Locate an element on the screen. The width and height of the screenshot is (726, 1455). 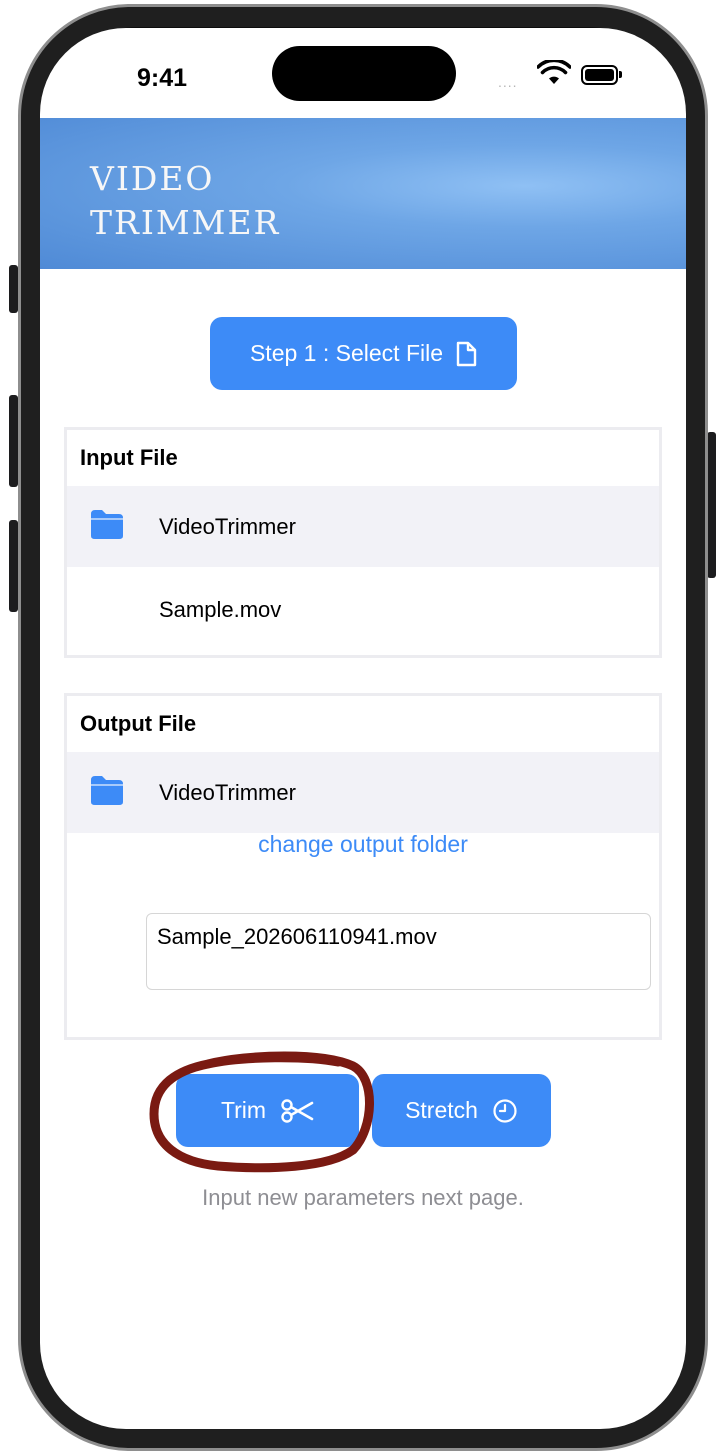
wifi-icon is located at coordinates (554, 74).